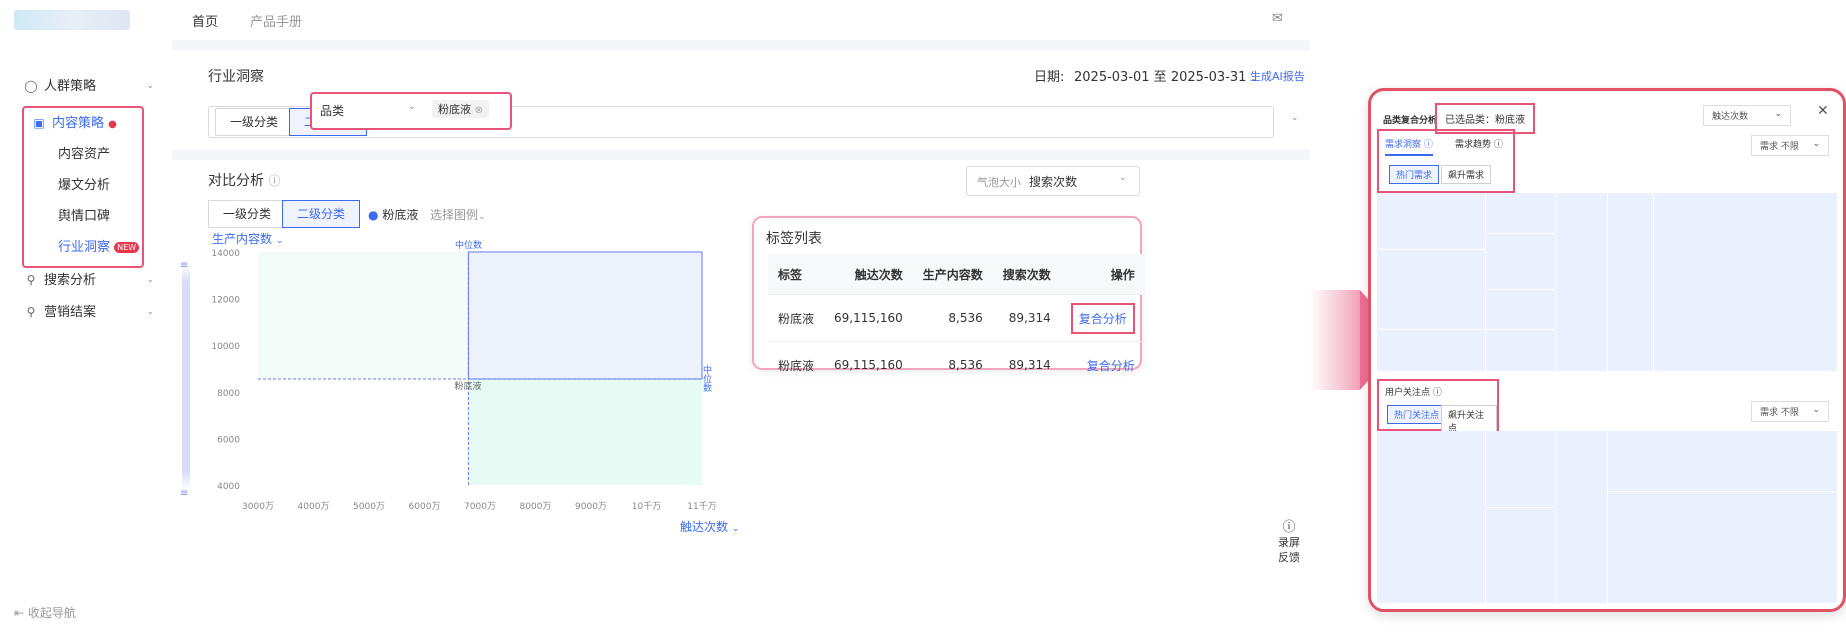 The height and width of the screenshot is (633, 1846). Describe the element at coordinates (1277, 76) in the screenshot. I see `generate-ai-report-link: 生成AI报告` at that location.